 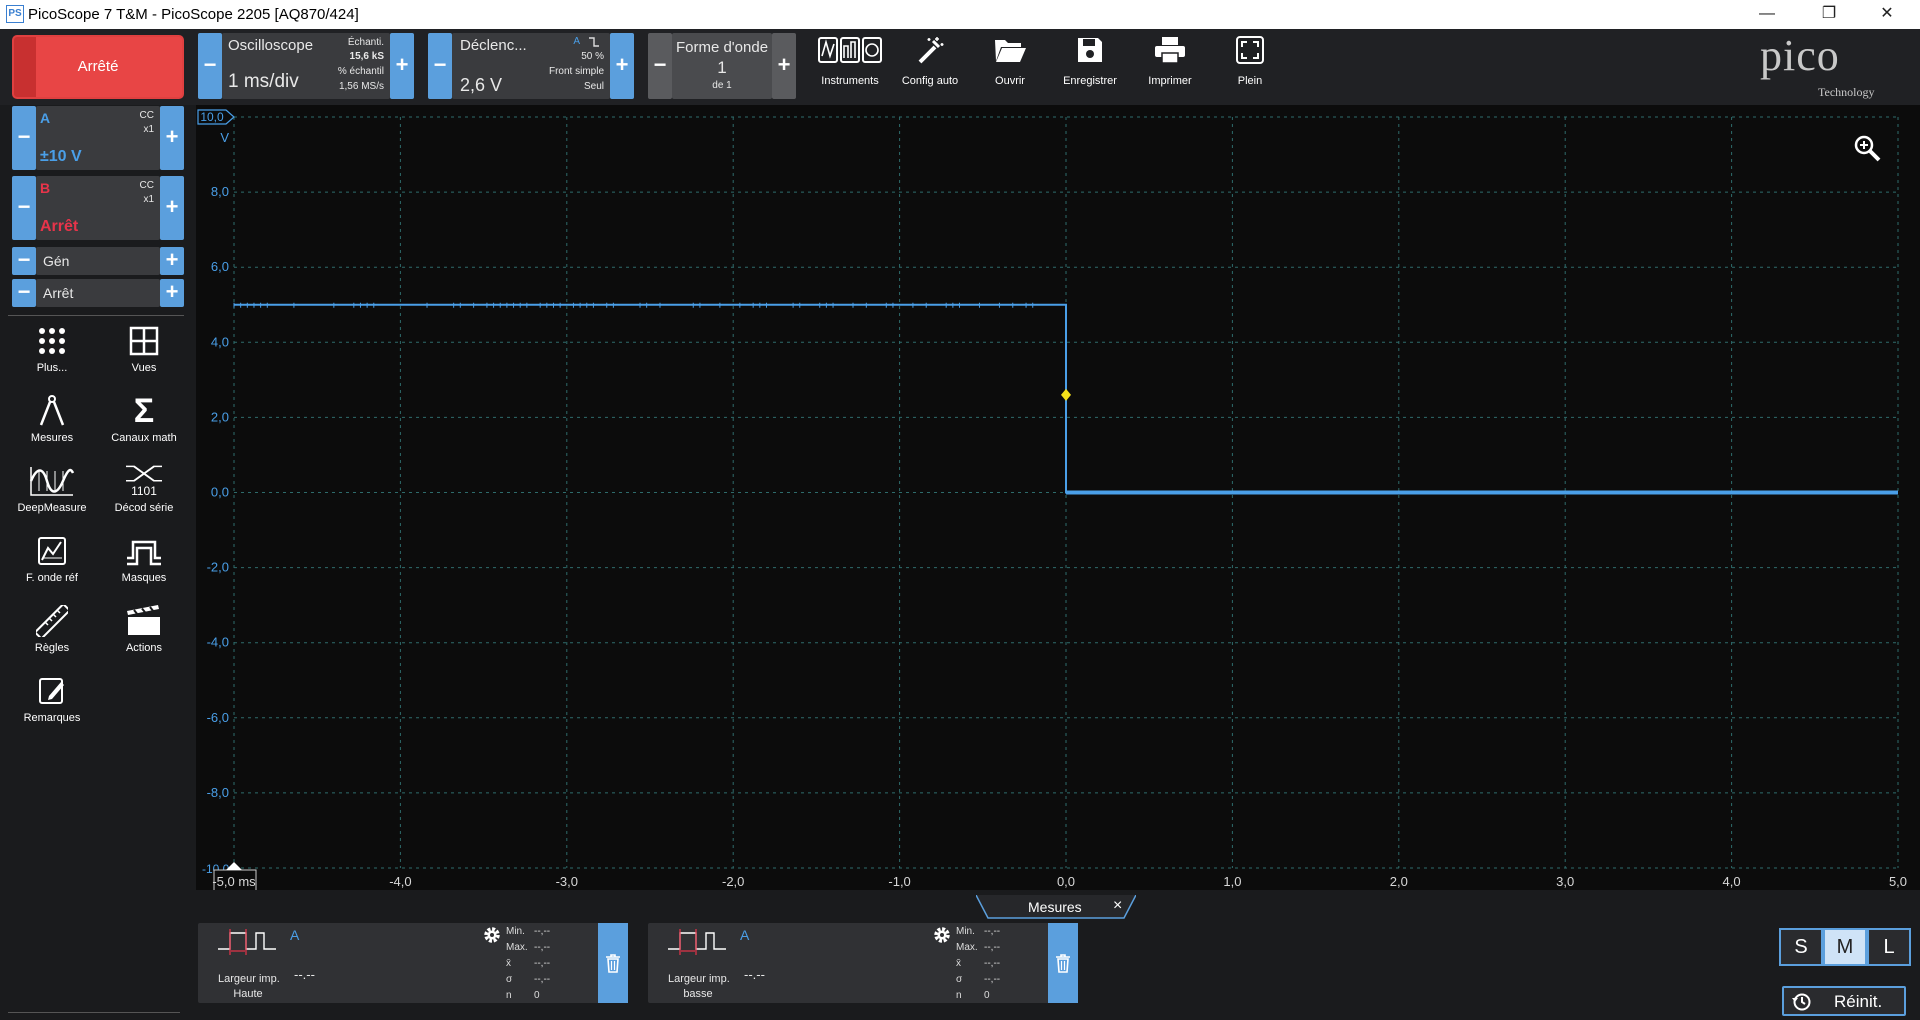 I want to click on channel-a-name: A, so click(x=45, y=118).